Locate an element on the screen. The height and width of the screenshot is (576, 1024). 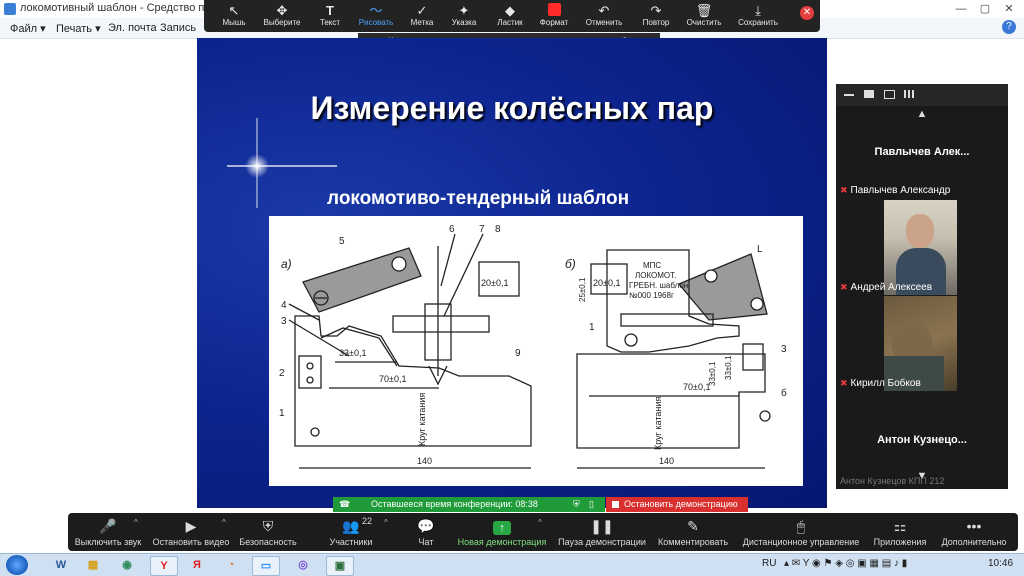
gallery-view-icon is located at coordinates (909, 94).